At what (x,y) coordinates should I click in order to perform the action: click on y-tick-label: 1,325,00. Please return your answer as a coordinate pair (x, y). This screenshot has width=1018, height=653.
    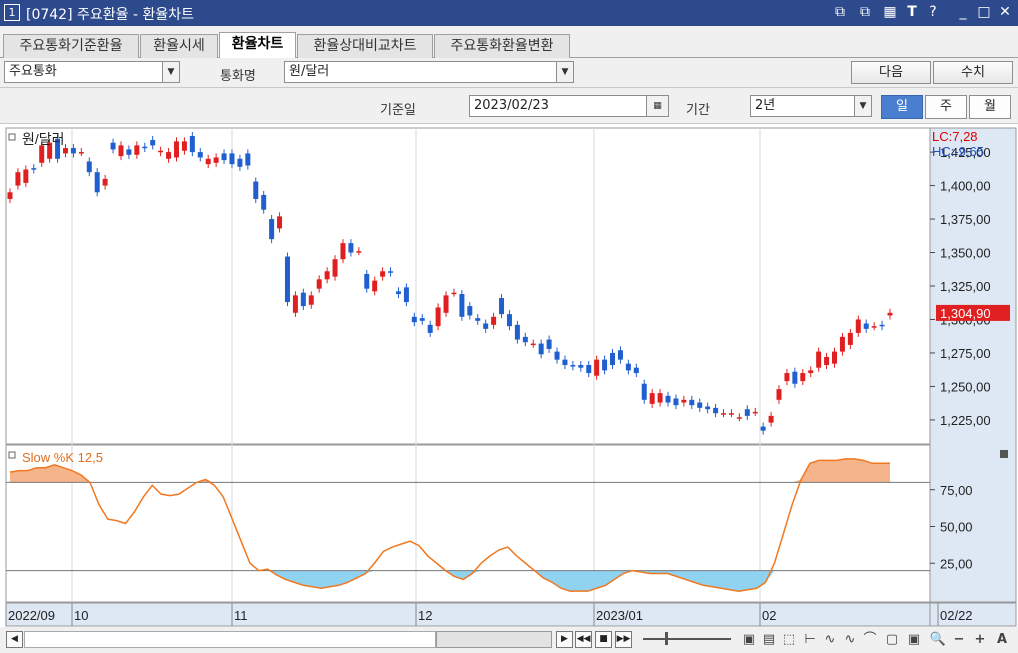
    Looking at the image, I should click on (965, 286).